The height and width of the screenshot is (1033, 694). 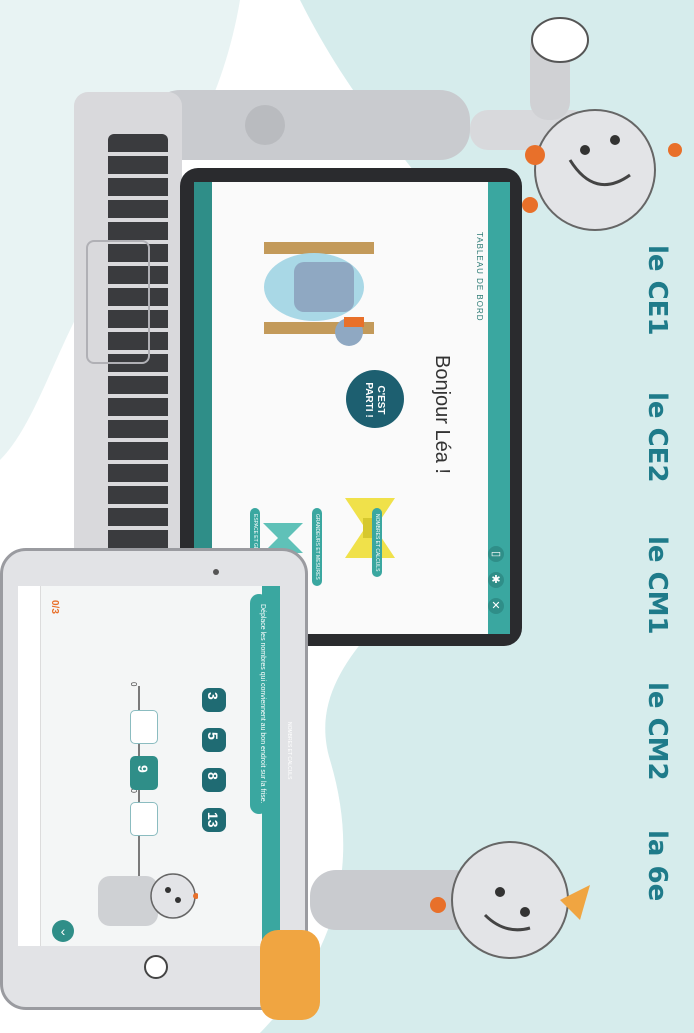 What do you see at coordinates (148, 899) in the screenshot?
I see `robot-avatar` at bounding box center [148, 899].